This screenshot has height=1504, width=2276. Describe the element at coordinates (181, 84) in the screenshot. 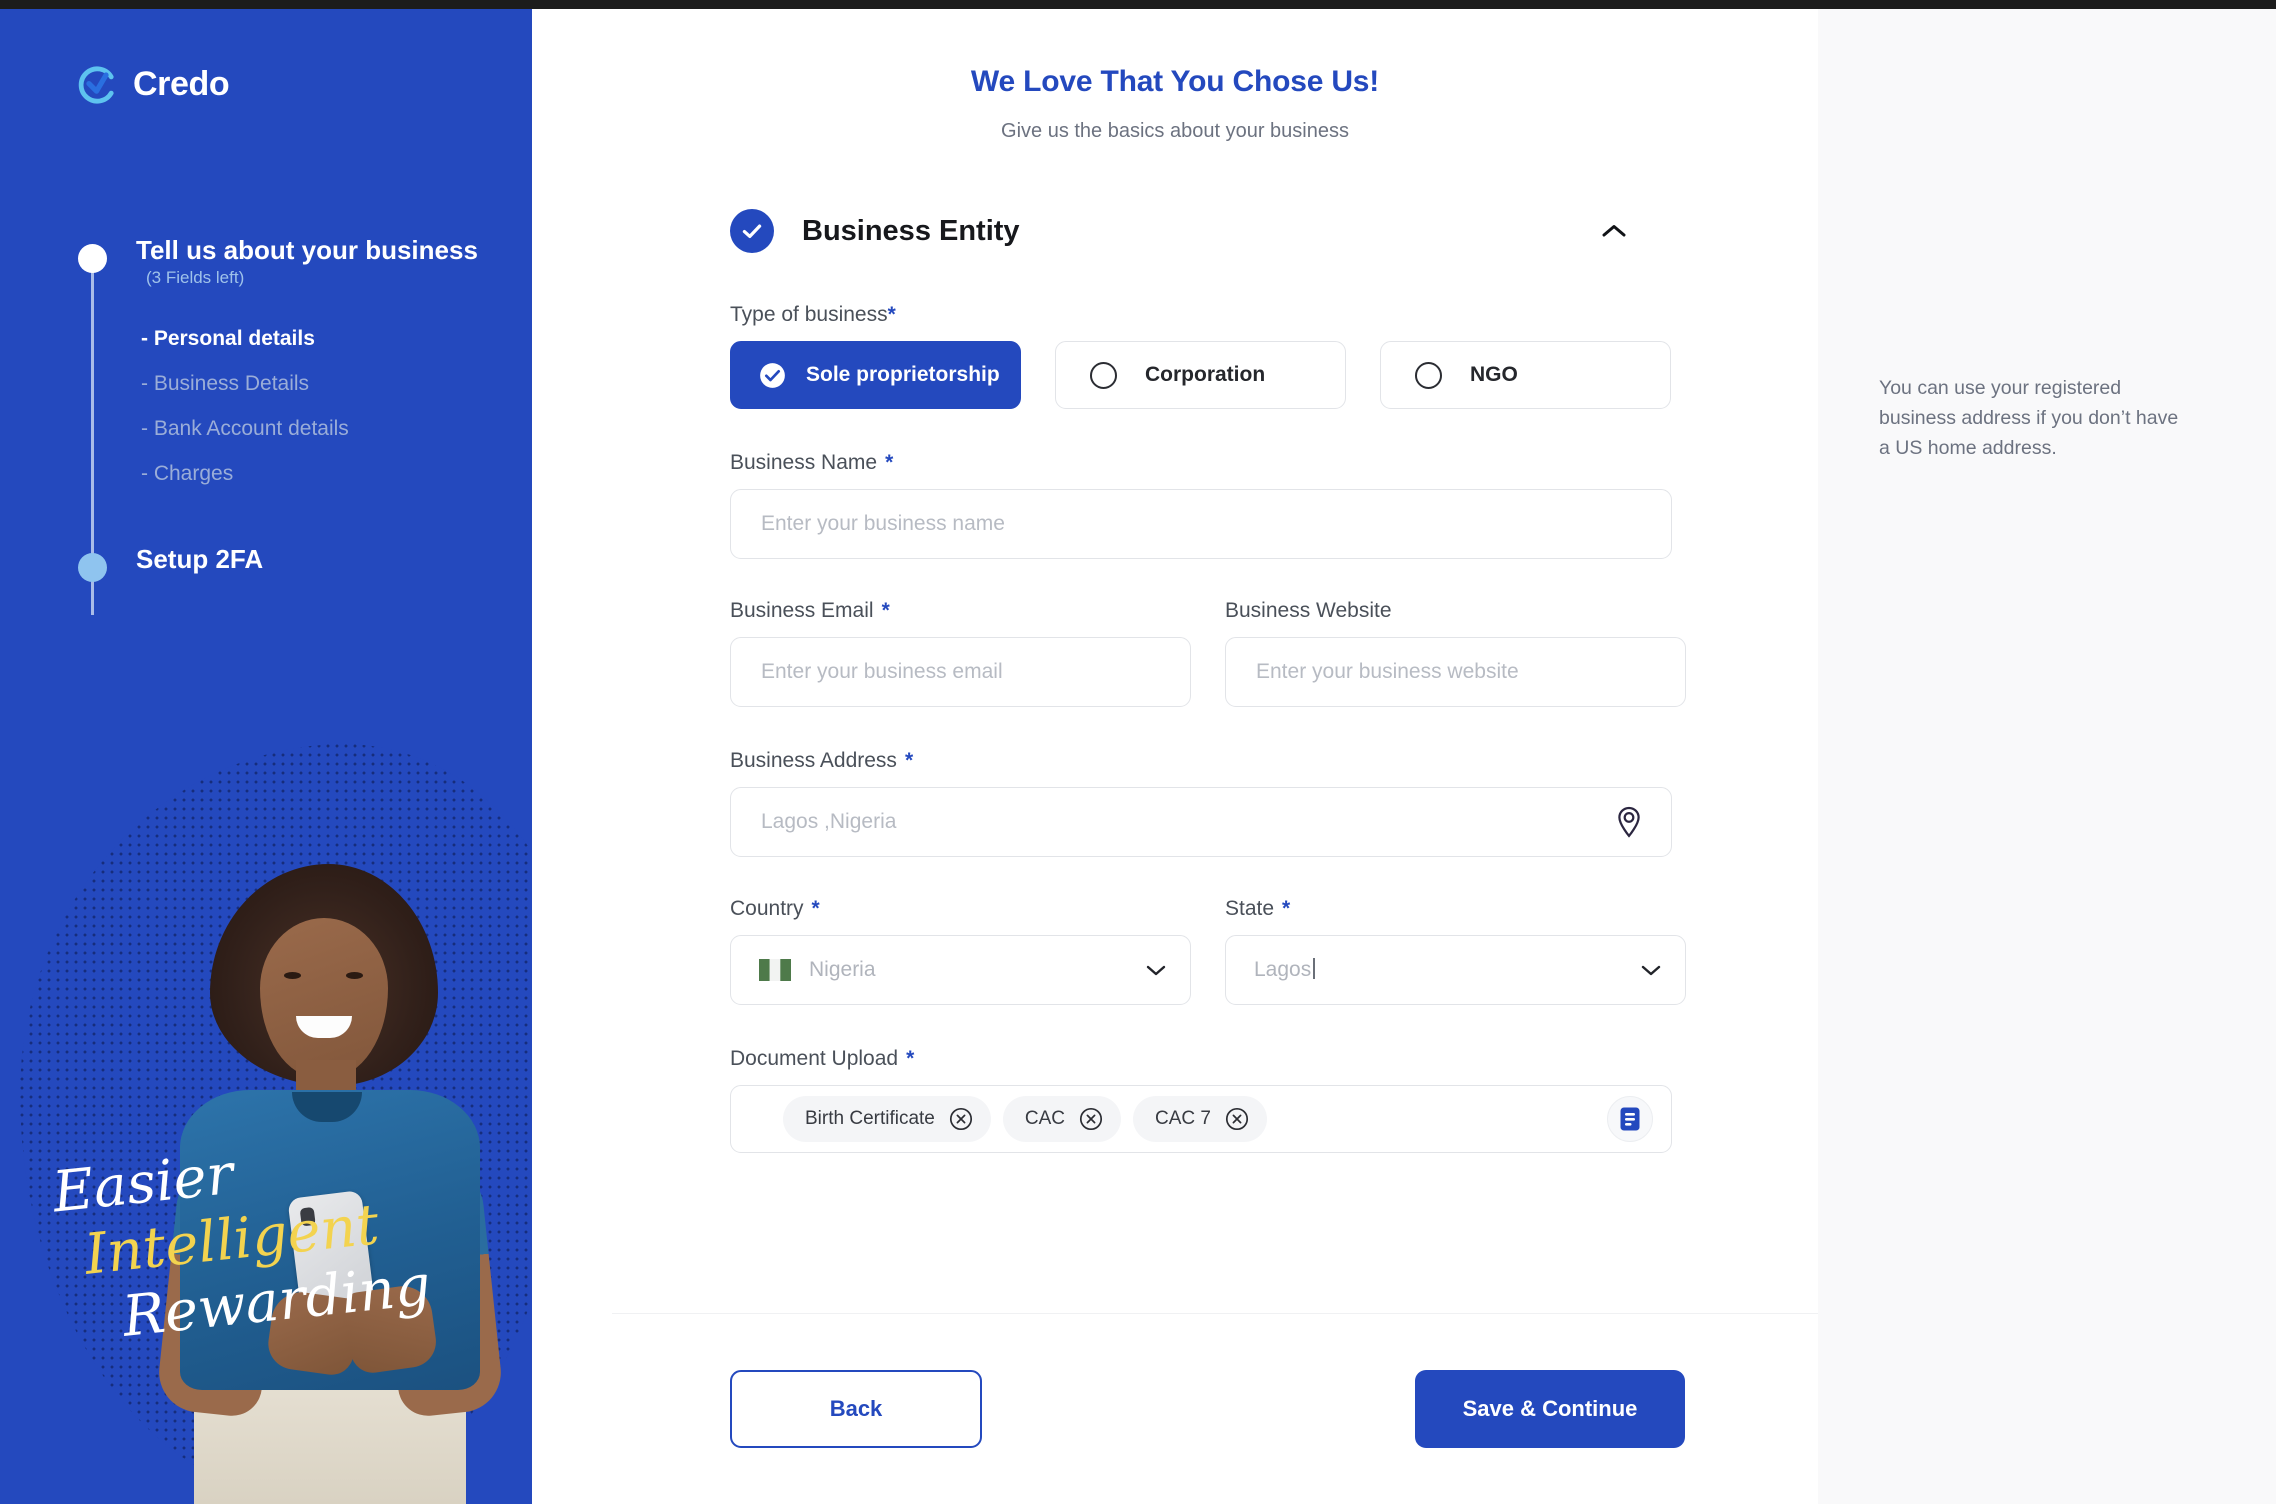

I see `brand-name: Credo` at that location.